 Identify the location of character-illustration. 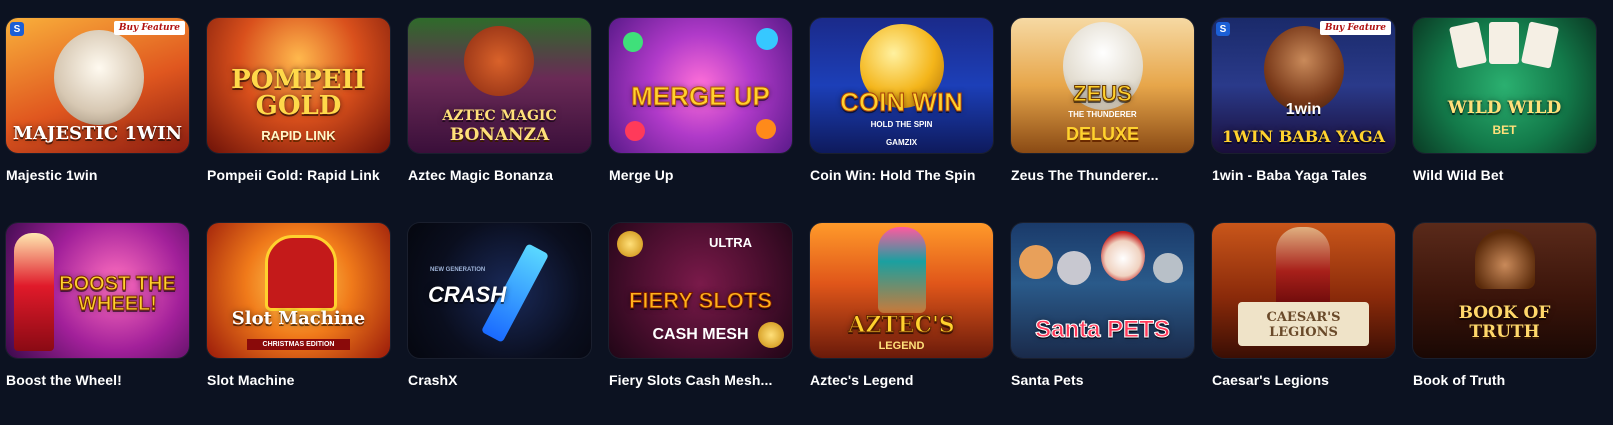
(902, 270).